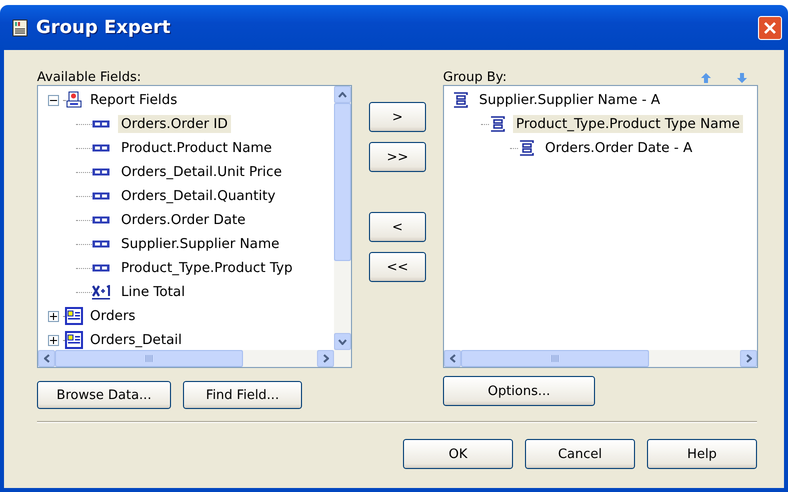 The height and width of the screenshot is (492, 788). Describe the element at coordinates (201, 172) in the screenshot. I see `tree-item: Orders_Detail.Unit Price` at that location.